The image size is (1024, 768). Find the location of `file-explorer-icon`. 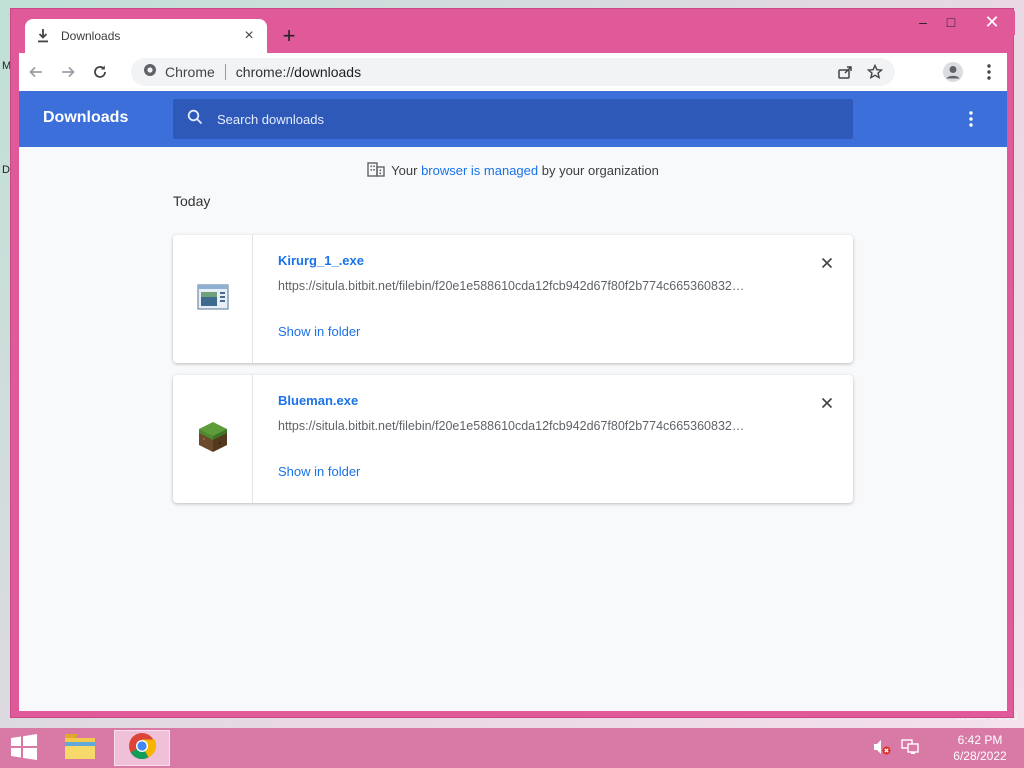

file-explorer-icon is located at coordinates (80, 748).